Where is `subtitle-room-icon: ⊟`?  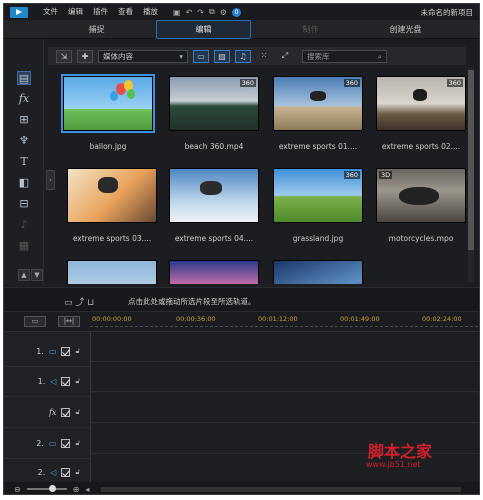 subtitle-room-icon: ⊟ is located at coordinates (24, 204).